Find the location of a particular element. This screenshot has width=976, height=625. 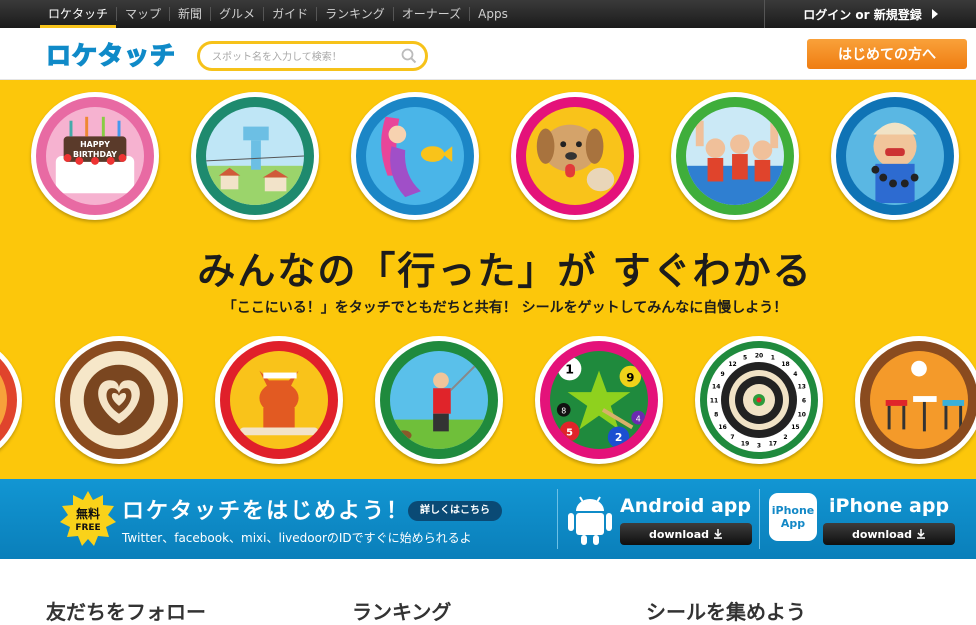

header: ロケタッチ はじめての方へ is located at coordinates (488, 54).